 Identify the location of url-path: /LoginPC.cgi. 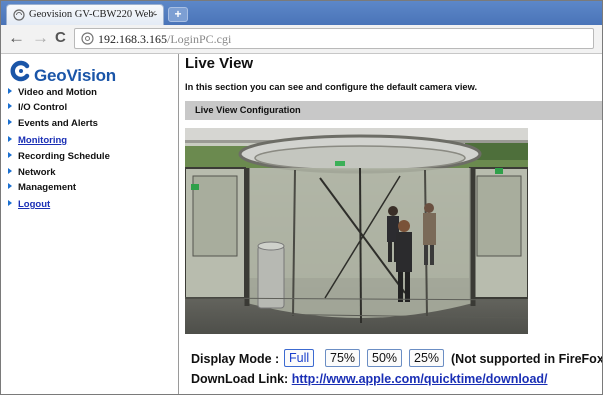
(199, 39).